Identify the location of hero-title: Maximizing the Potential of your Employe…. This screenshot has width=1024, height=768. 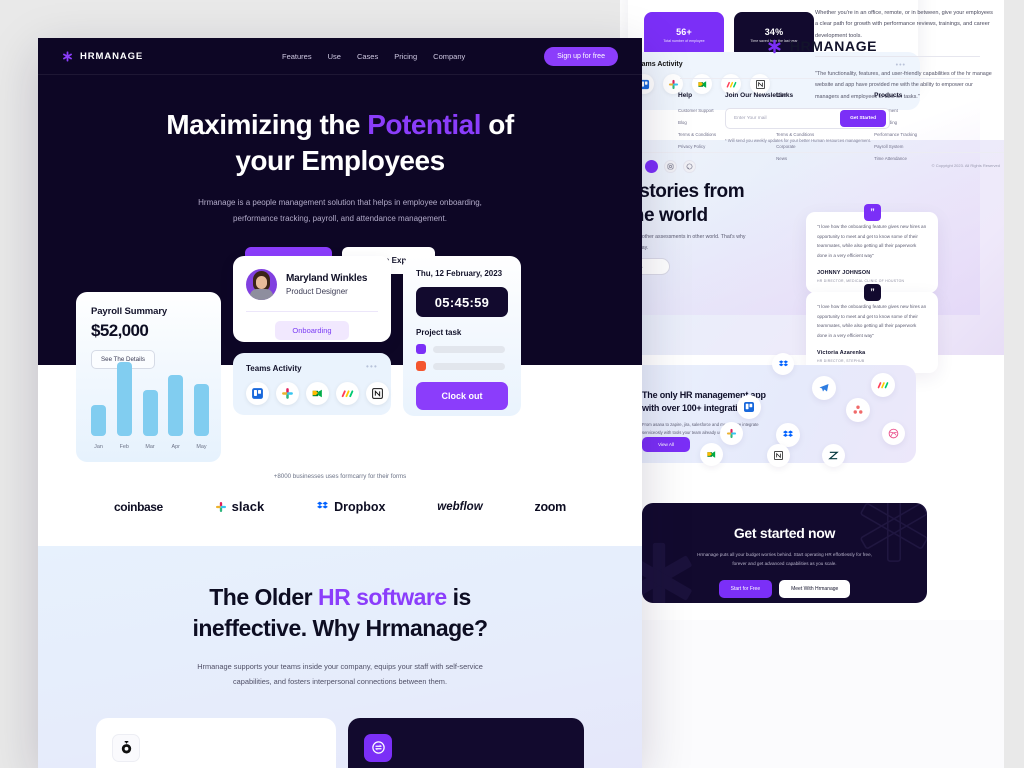
(340, 143).